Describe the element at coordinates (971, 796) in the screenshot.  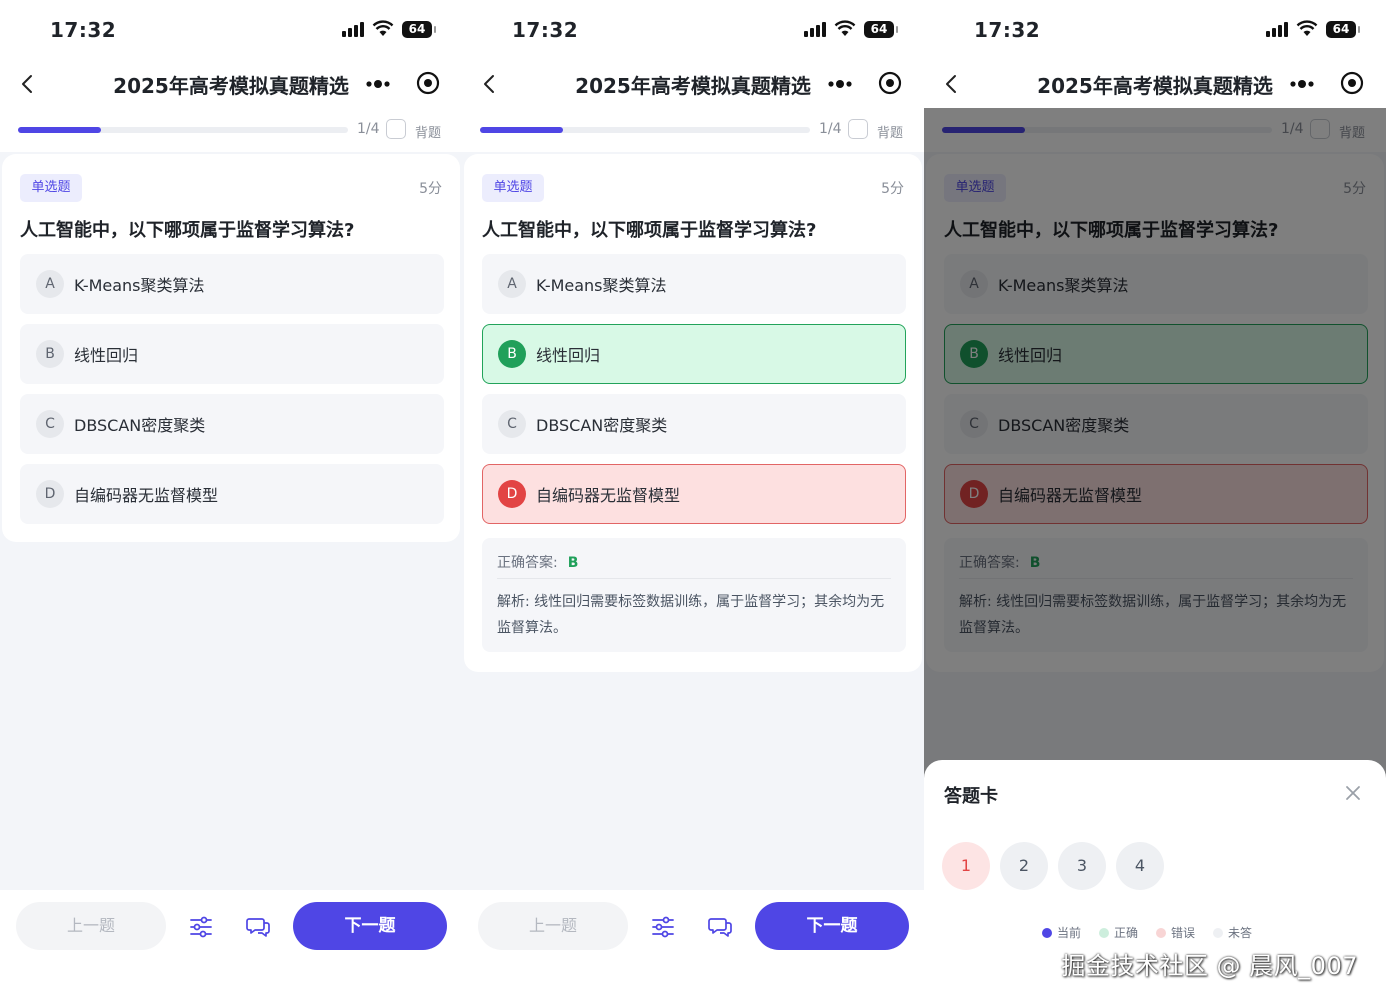
I see `answer-sheet-title: 答题卡` at that location.